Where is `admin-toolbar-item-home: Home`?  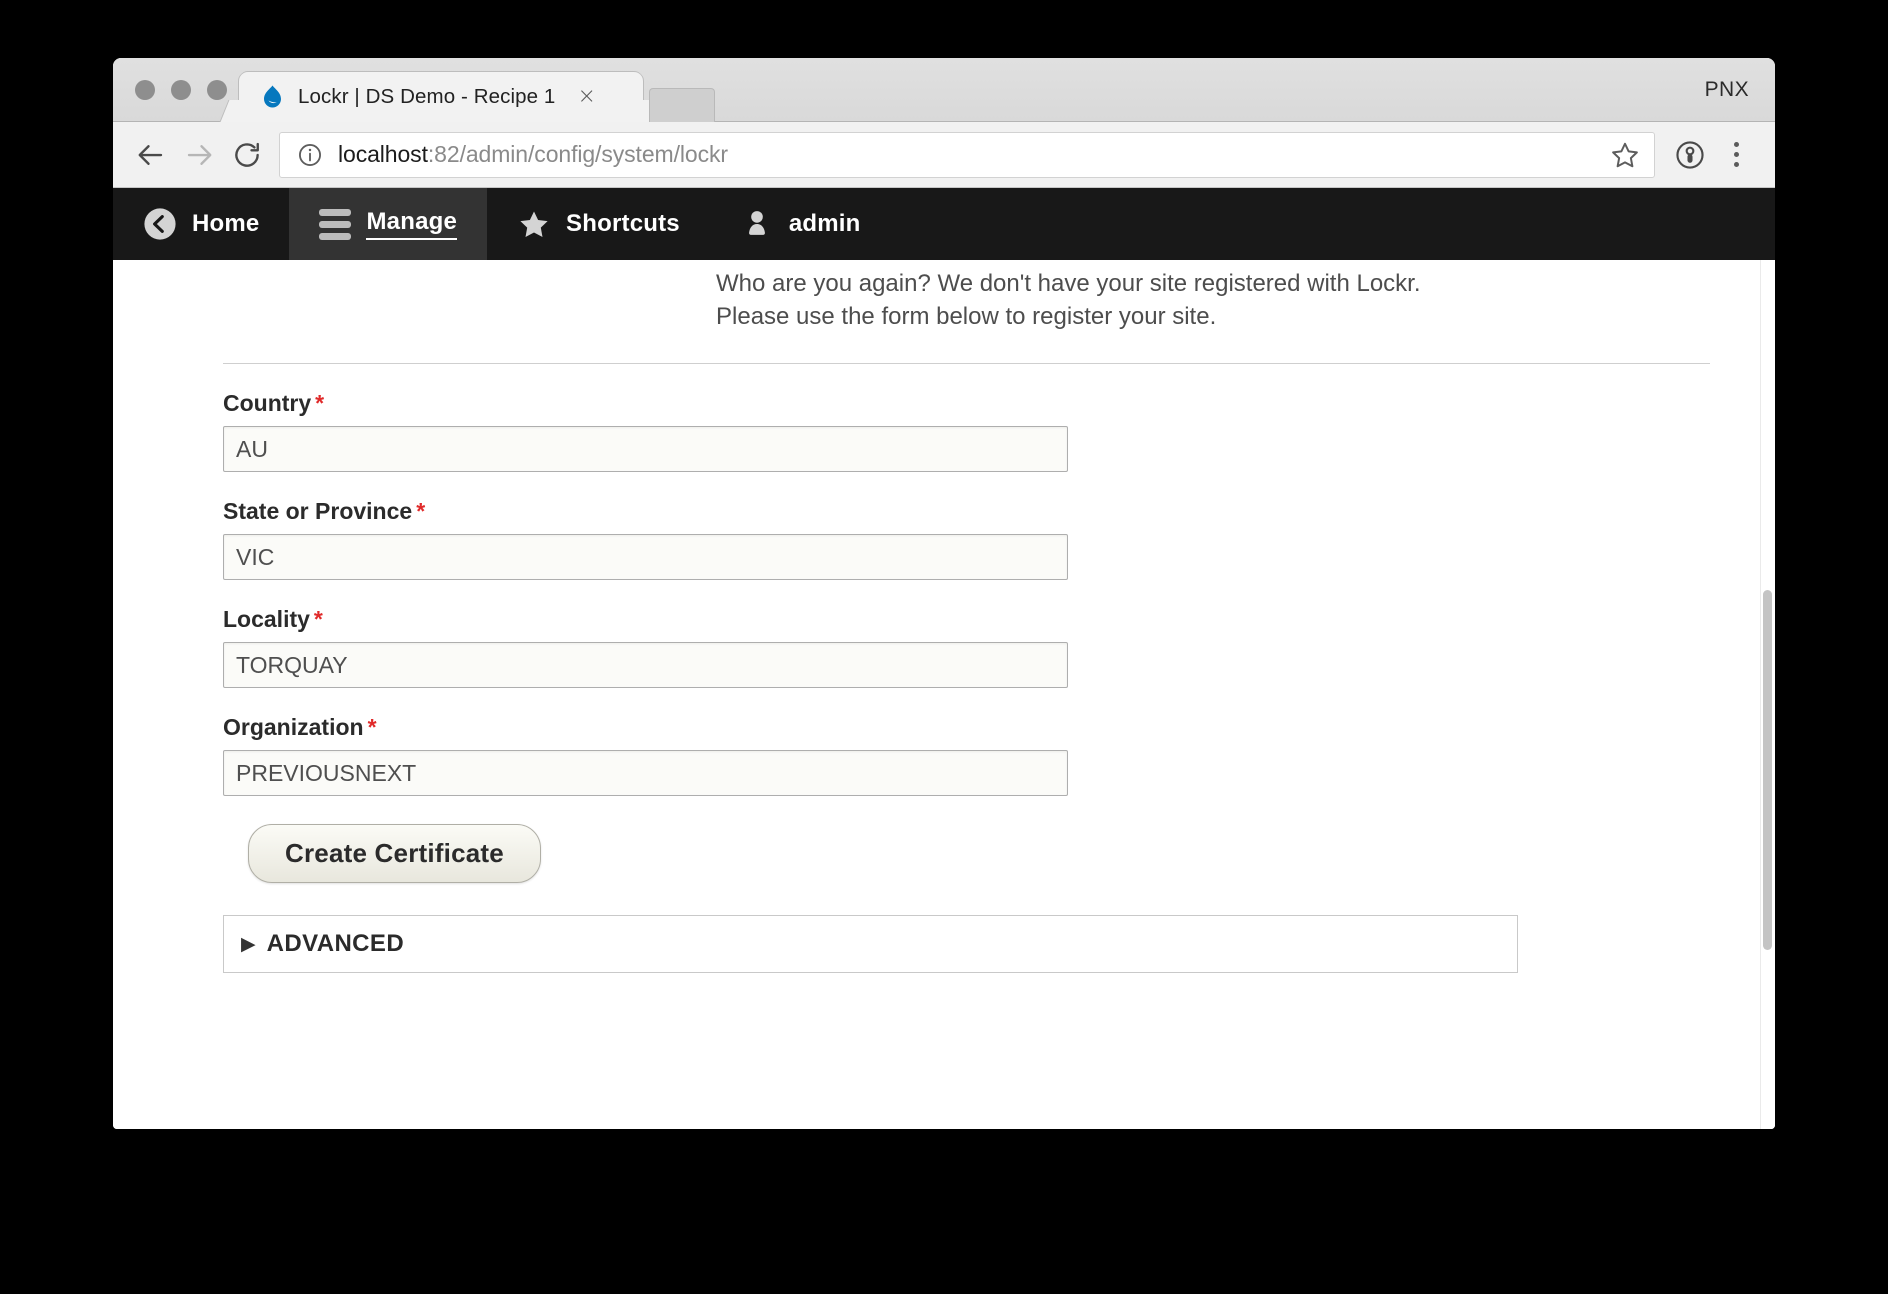
admin-toolbar-item-home: Home is located at coordinates (201, 224).